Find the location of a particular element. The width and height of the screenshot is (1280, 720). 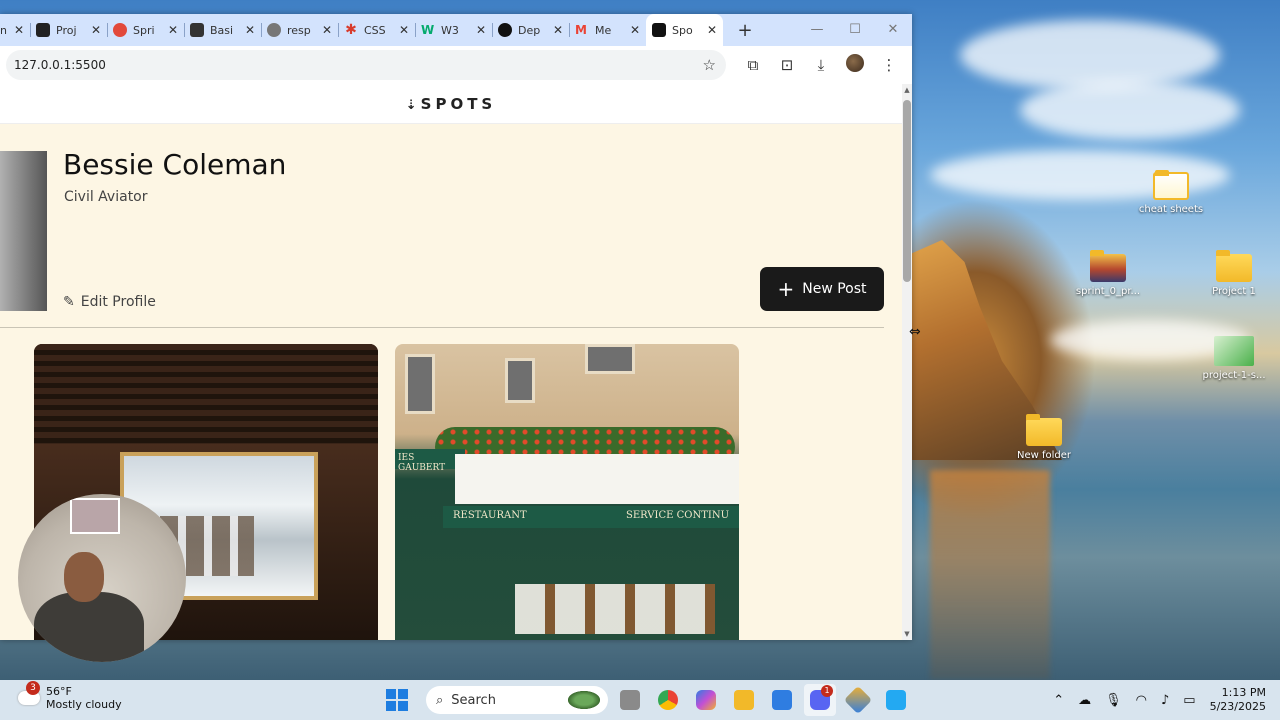

scroll-up-icon: ▲ is located at coordinates (907, 90).